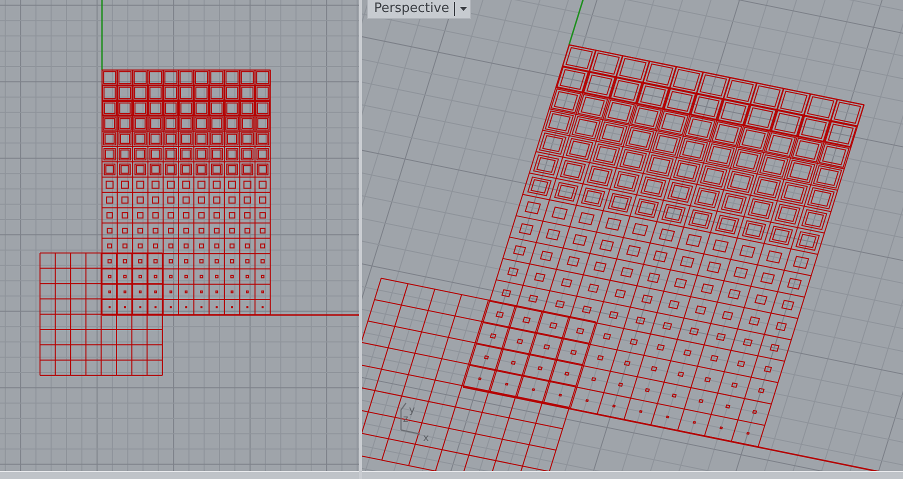 The height and width of the screenshot is (479, 903). What do you see at coordinates (410, 418) in the screenshot?
I see `axis-icon` at bounding box center [410, 418].